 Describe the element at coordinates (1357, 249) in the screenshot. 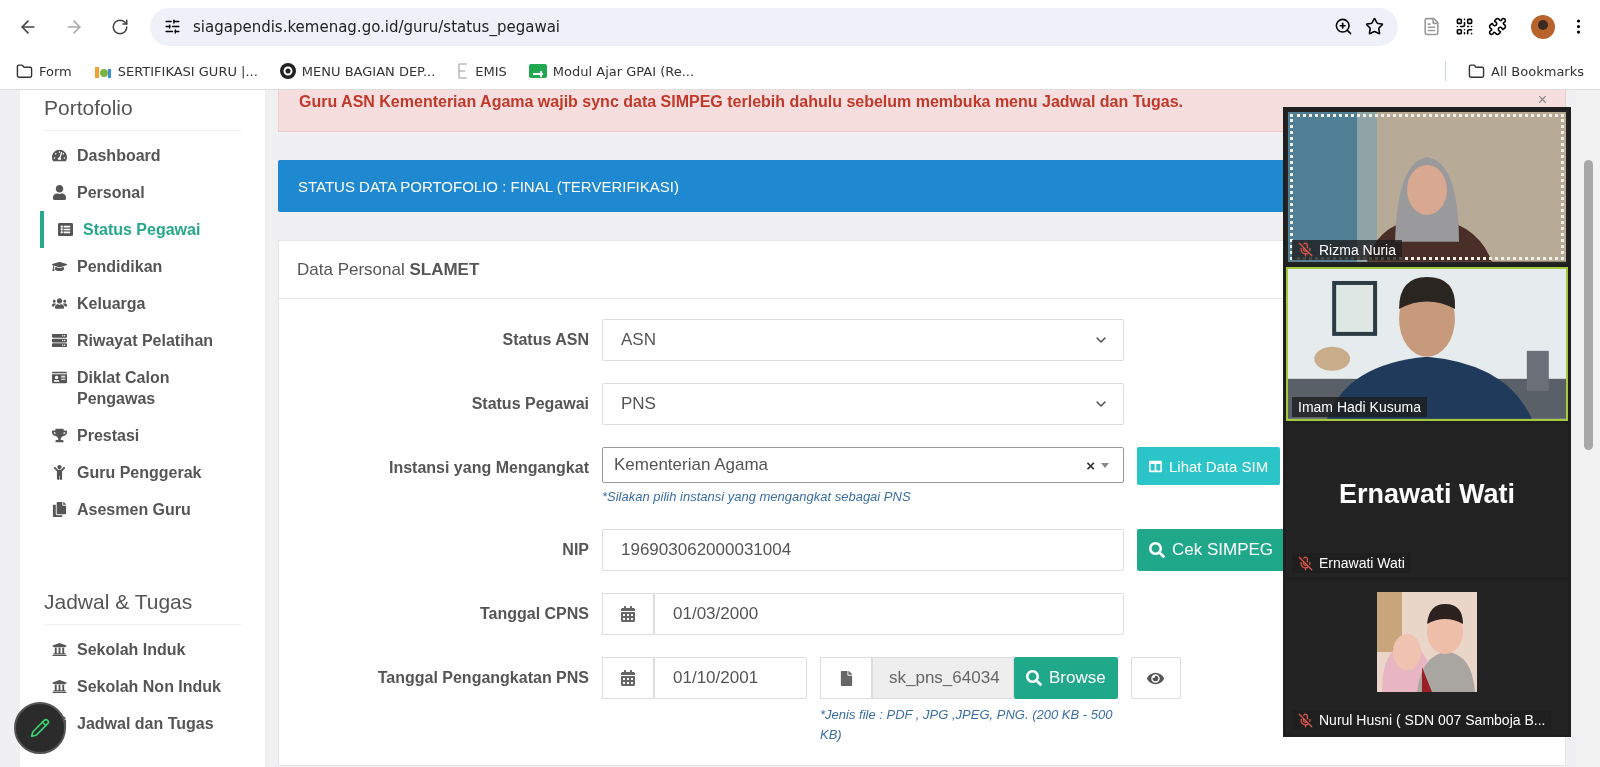

I see `participant-name: Rizma Nuria` at that location.